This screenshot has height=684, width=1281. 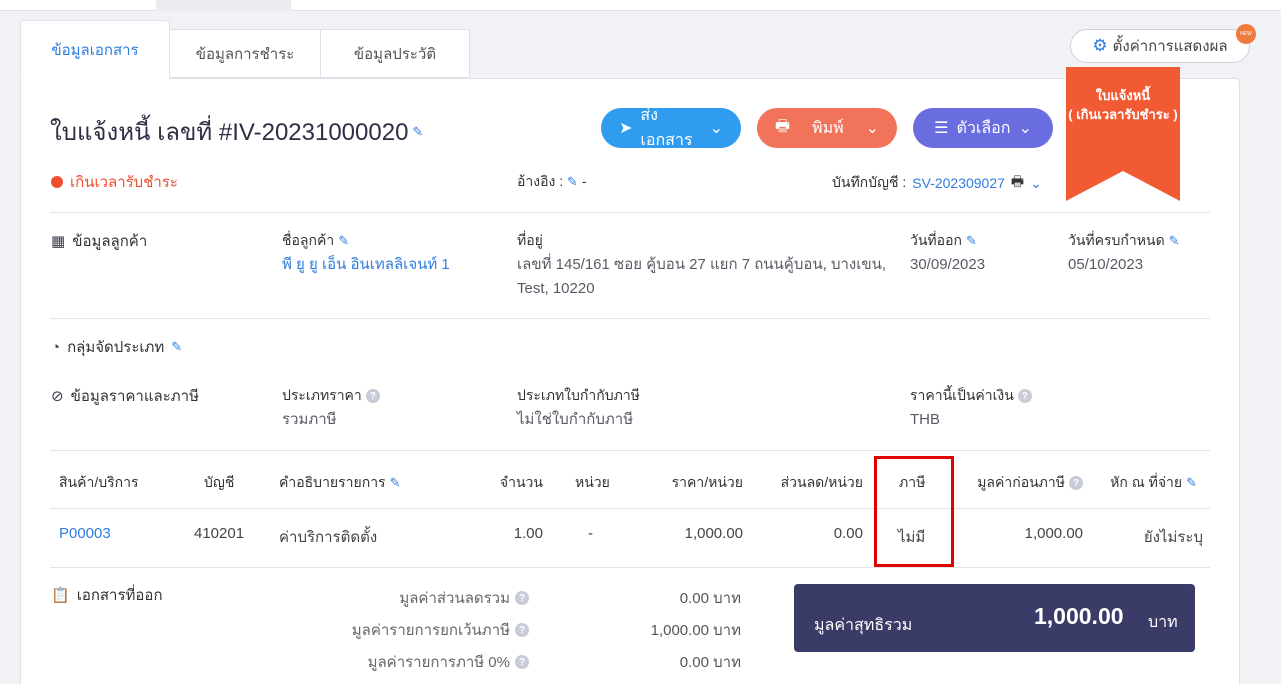 What do you see at coordinates (1036, 183) in the screenshot?
I see `account-chevron-down-icon: ⌄` at bounding box center [1036, 183].